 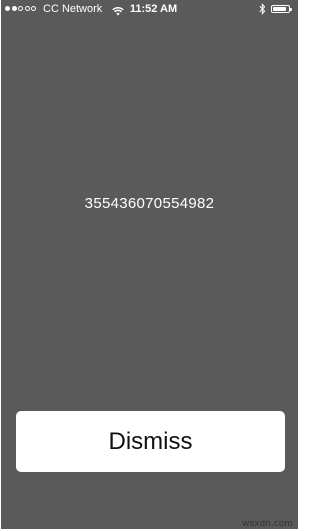 What do you see at coordinates (149, 203) in the screenshot?
I see `imei-number: 355436070554982` at bounding box center [149, 203].